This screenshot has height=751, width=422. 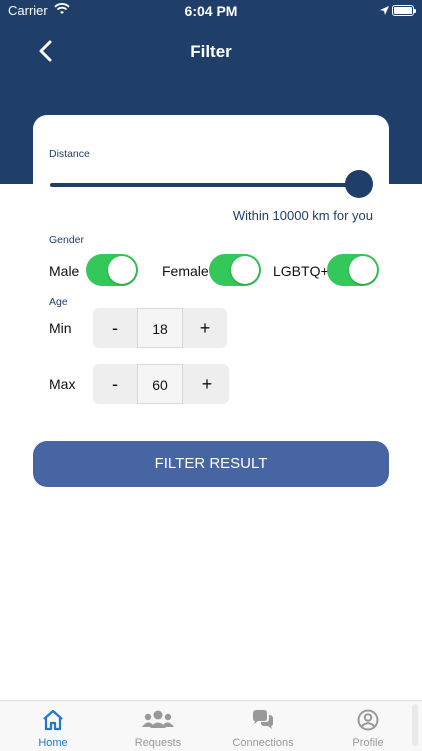 What do you see at coordinates (205, 328) in the screenshot?
I see `age-min-increment-button: +` at bounding box center [205, 328].